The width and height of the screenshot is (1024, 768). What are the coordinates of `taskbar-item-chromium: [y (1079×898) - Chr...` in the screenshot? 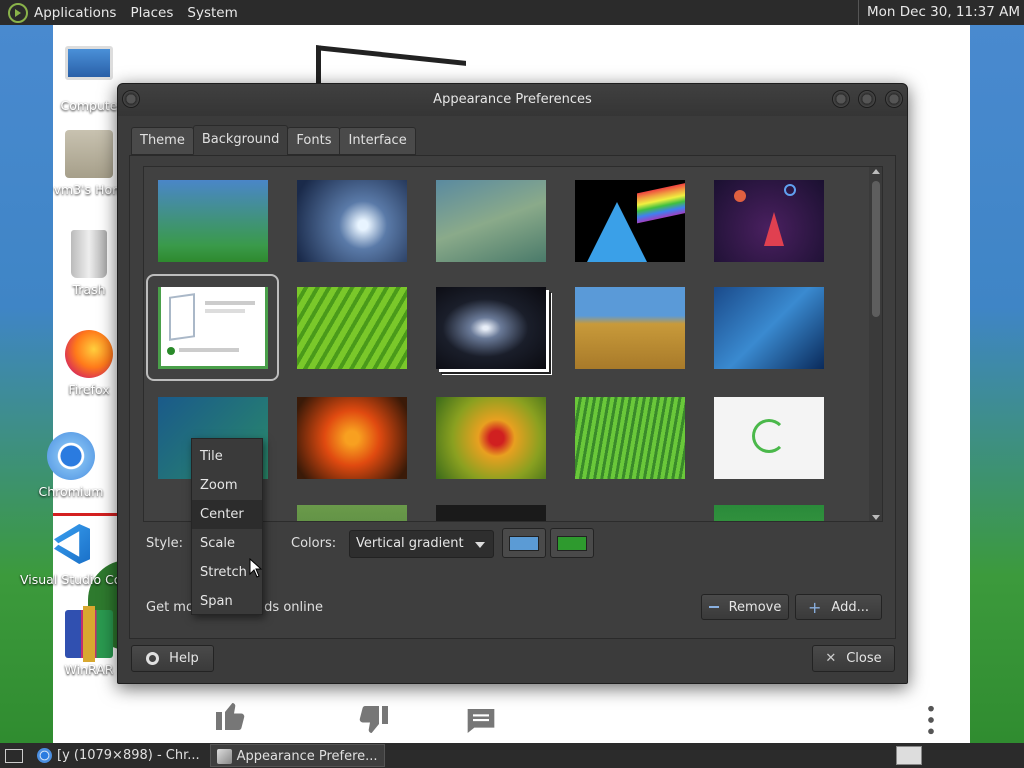 It's located at (118, 755).